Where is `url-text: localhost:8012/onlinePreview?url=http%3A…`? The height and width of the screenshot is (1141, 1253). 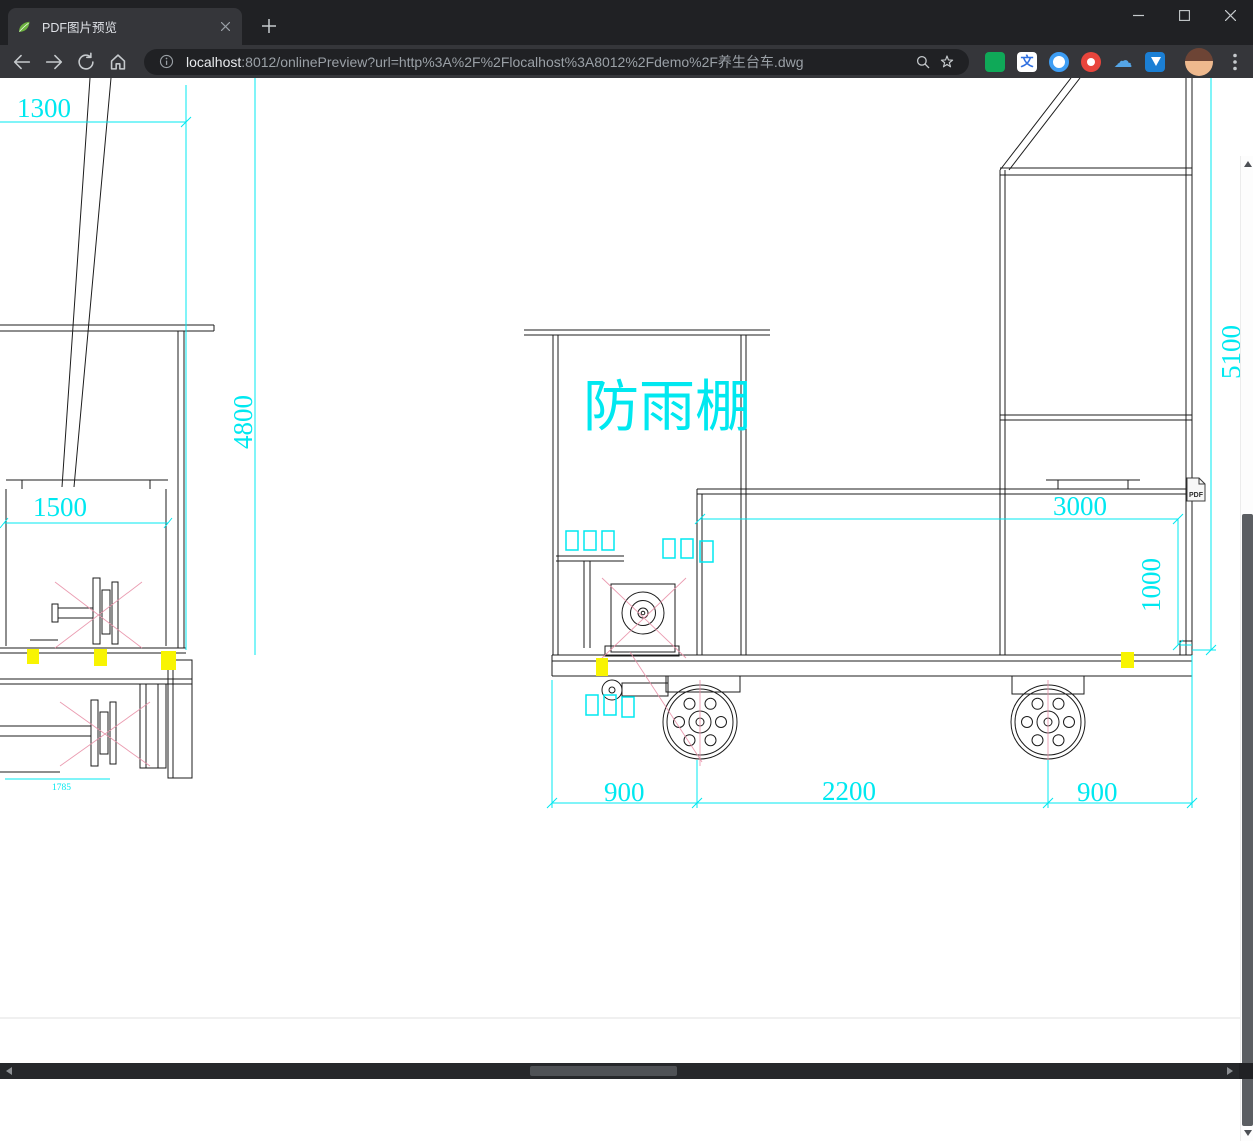 url-text: localhost:8012/onlinePreview?url=http%3A… is located at coordinates (548, 62).